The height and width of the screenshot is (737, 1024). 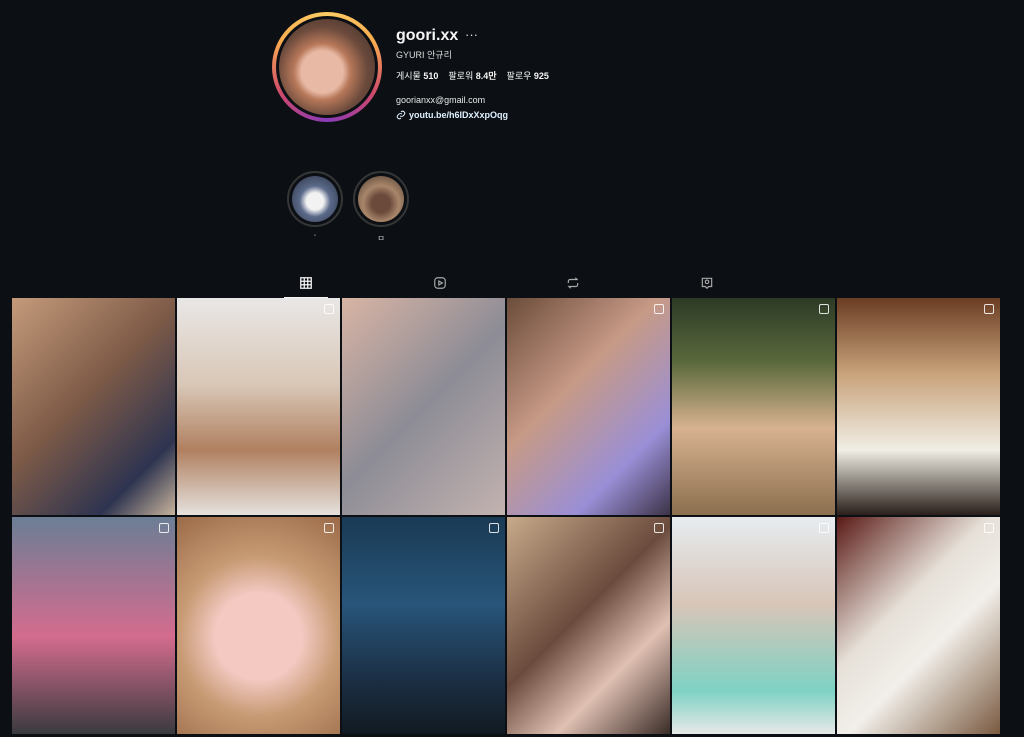 I want to click on stat-posts: 게시물 510, so click(x=417, y=75).